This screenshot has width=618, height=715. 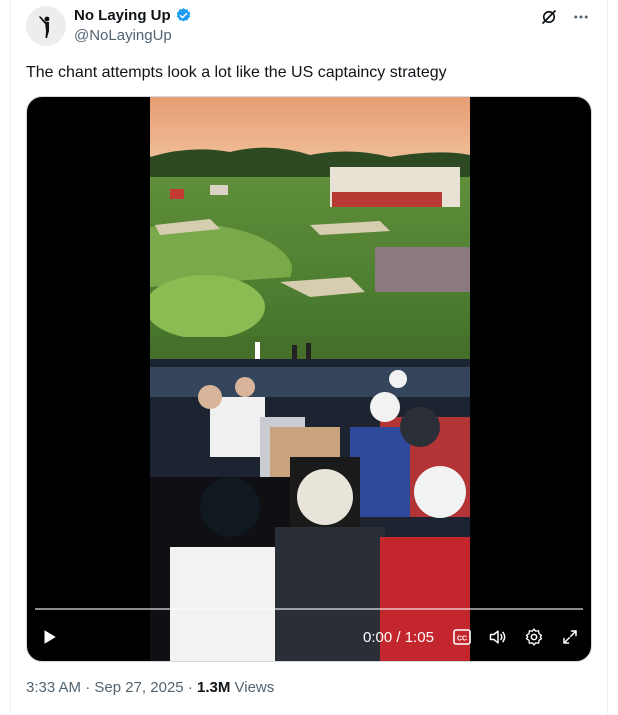 I want to click on settings-icon, so click(x=534, y=637).